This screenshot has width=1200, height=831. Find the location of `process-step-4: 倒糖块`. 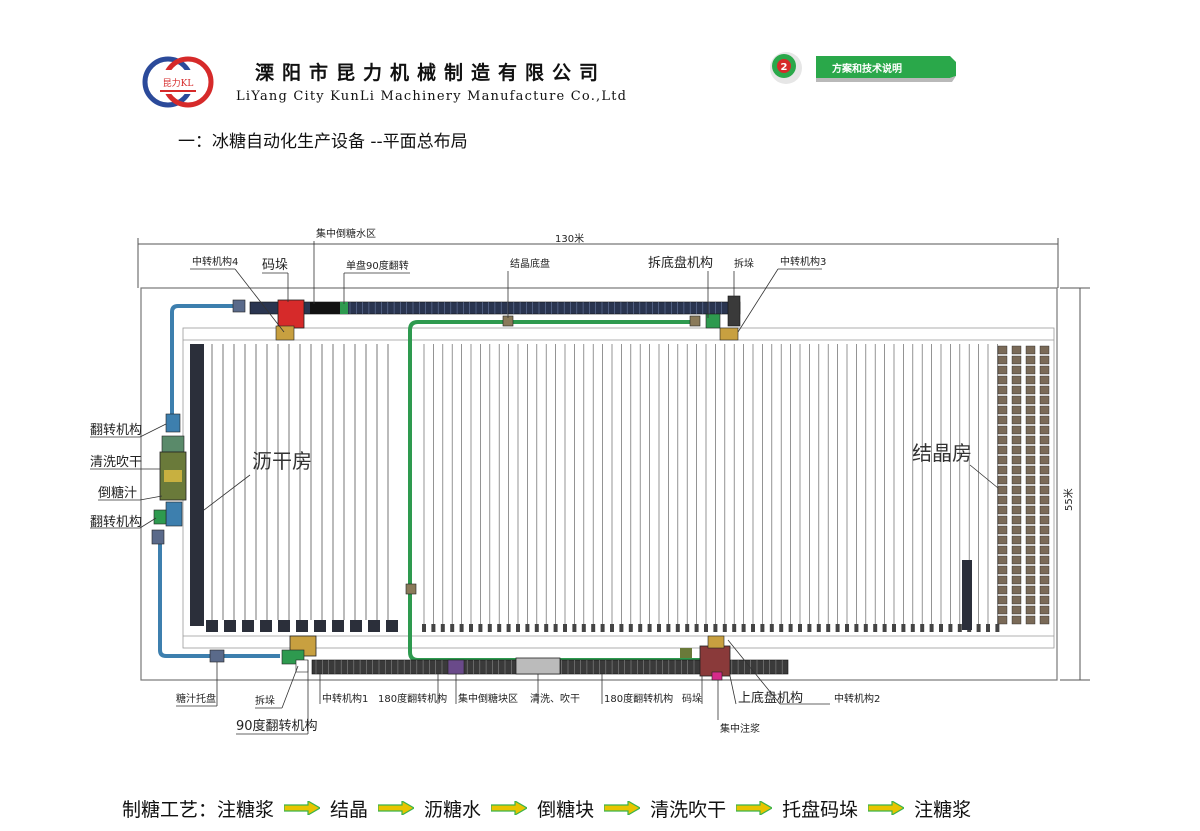

process-step-4: 倒糖块 is located at coordinates (566, 809).